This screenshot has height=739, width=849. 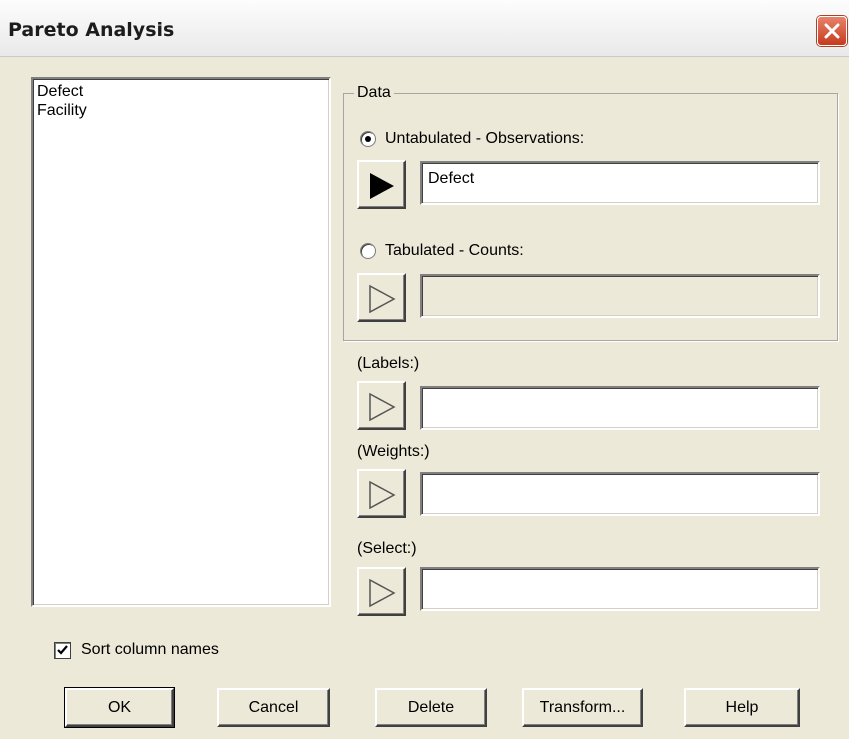 I want to click on weights-select-button, so click(x=381, y=493).